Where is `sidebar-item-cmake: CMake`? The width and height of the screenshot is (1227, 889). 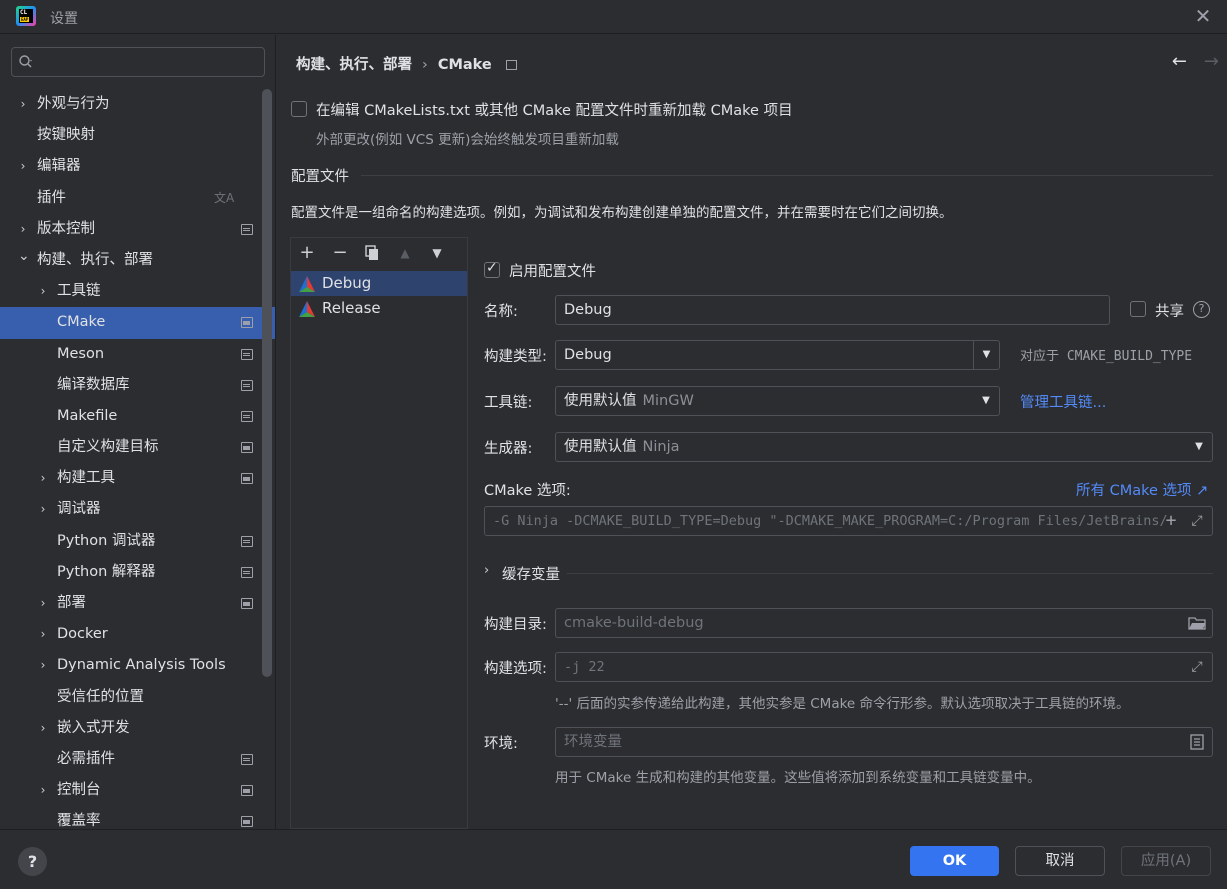
sidebar-item-cmake: CMake is located at coordinates (137, 323).